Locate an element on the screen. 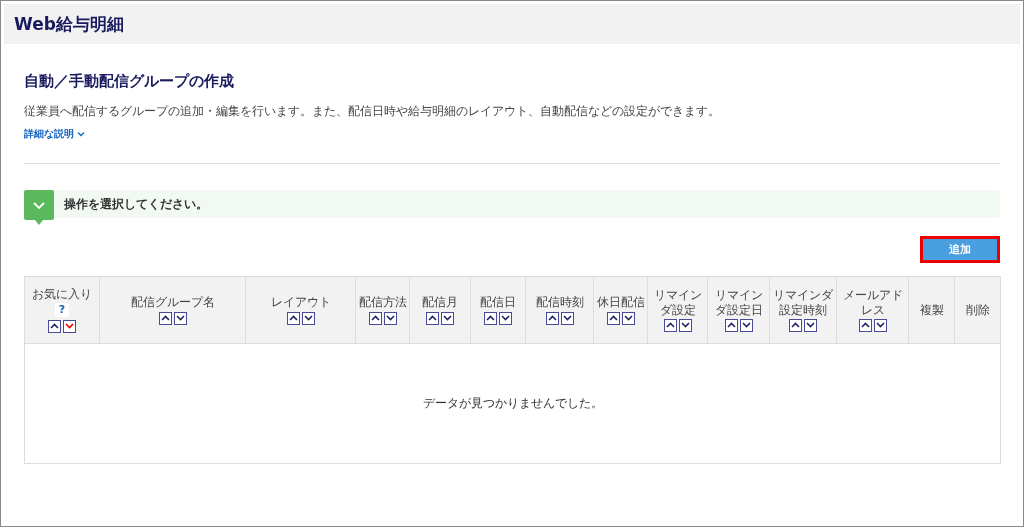  chevron-icon is located at coordinates (81, 134).